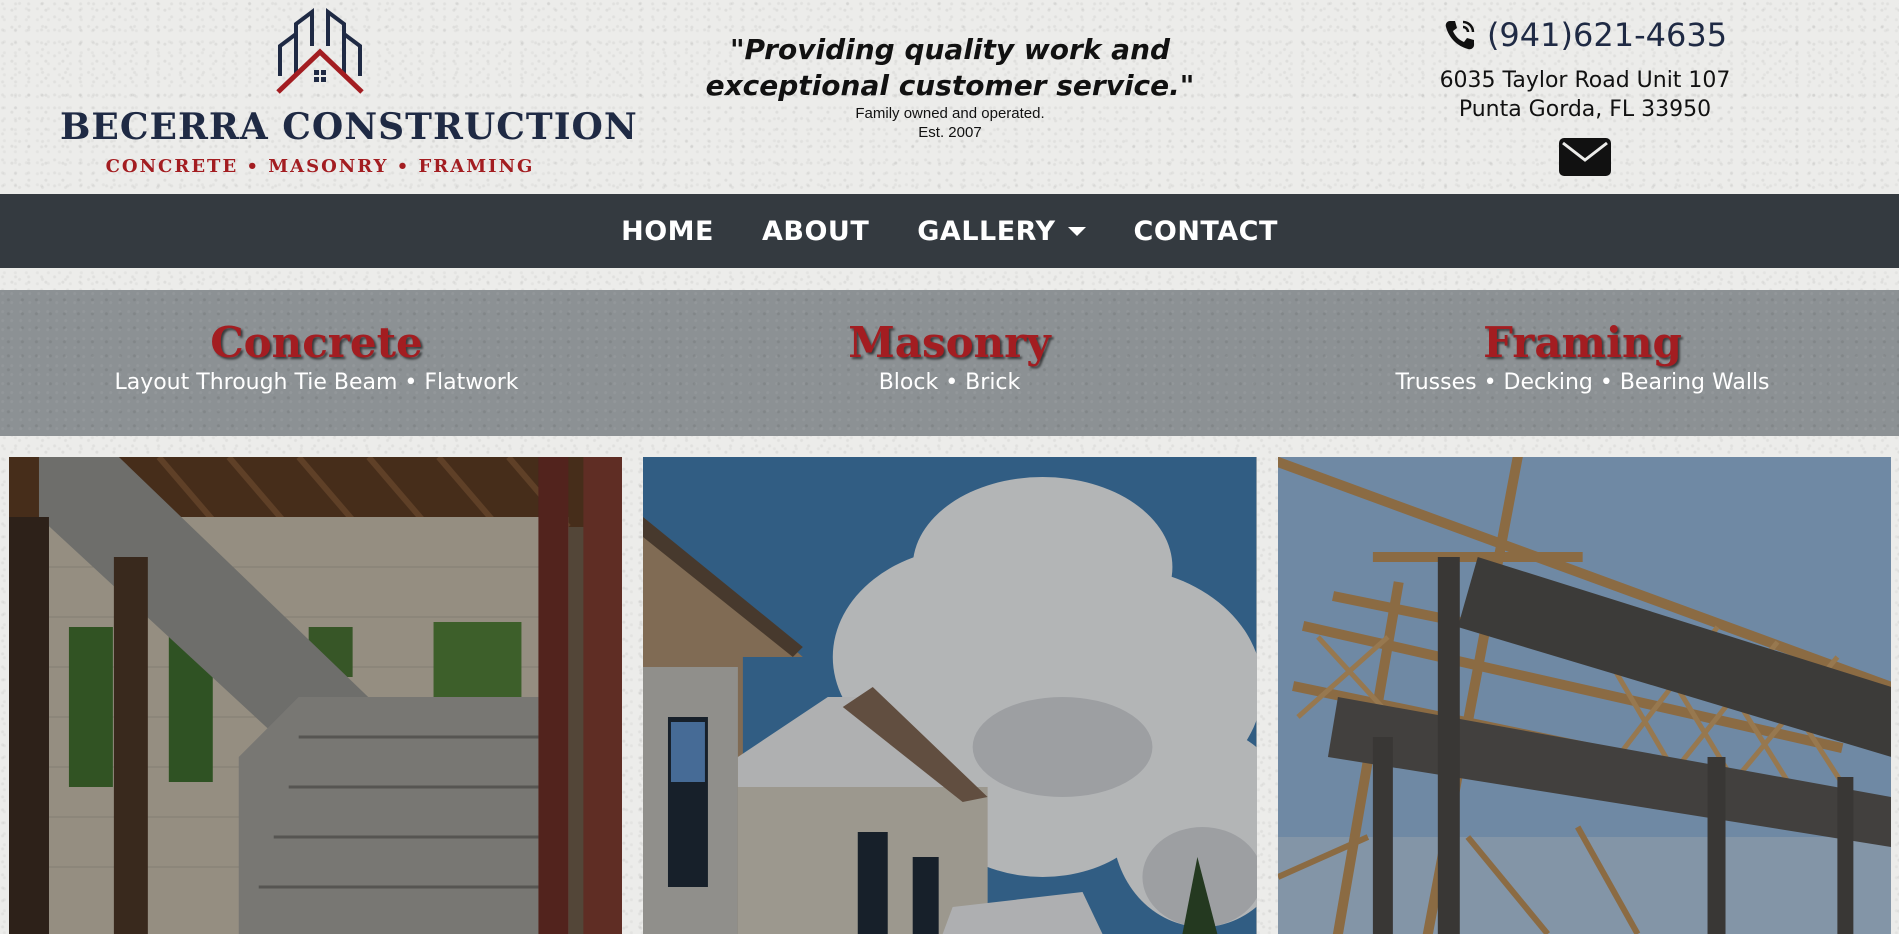 The width and height of the screenshot is (1899, 934). I want to click on nav-gallery-label: GALLERY, so click(986, 231).